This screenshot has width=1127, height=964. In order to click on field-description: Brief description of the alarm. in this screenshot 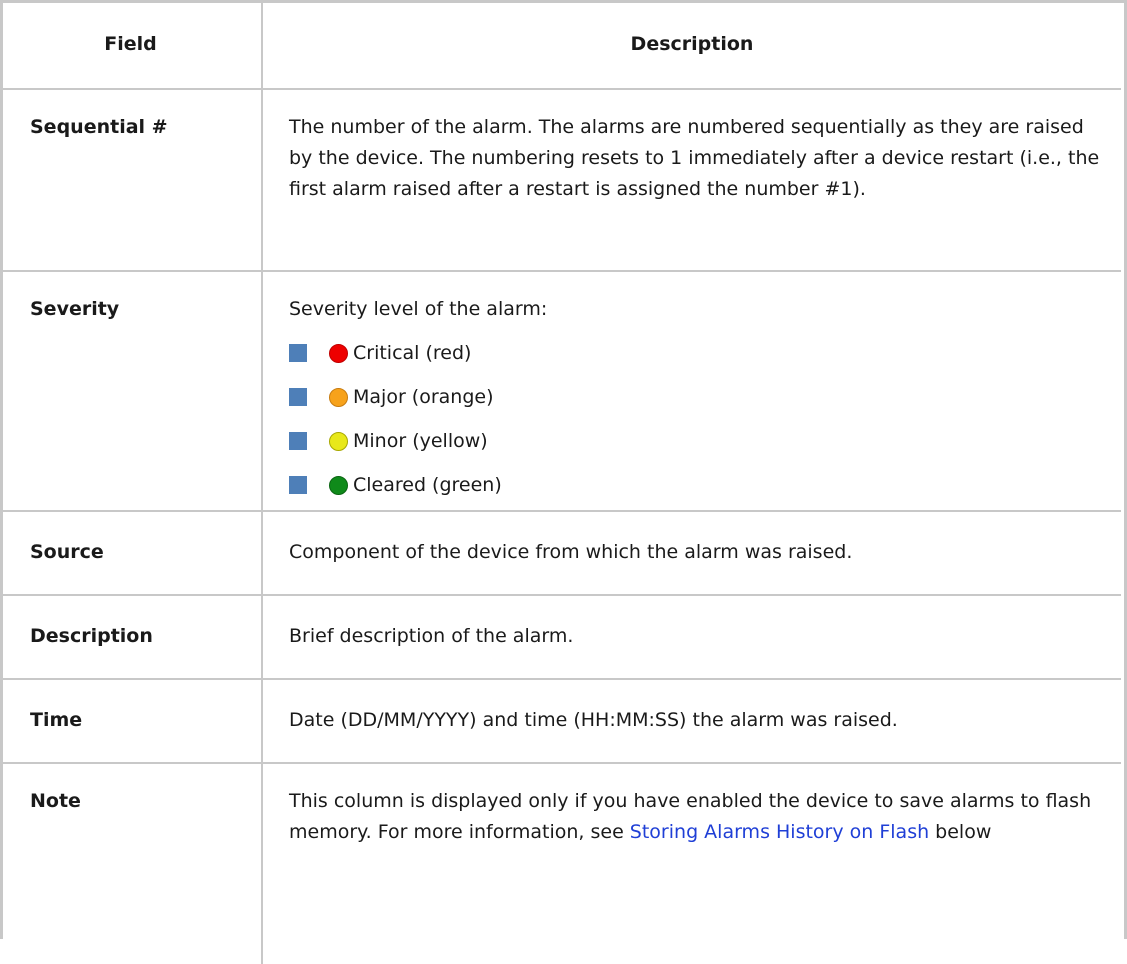, I will do `click(431, 636)`.